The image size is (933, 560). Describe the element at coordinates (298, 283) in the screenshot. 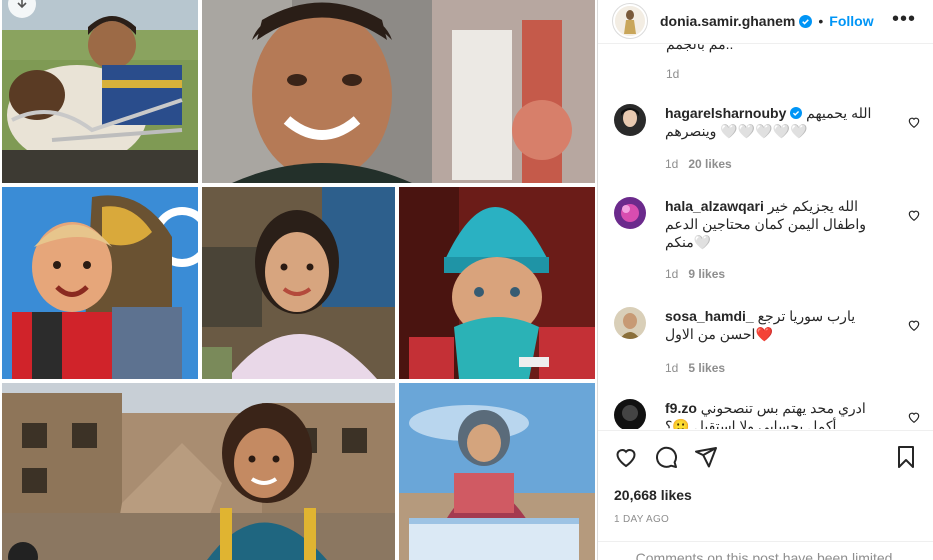

I see `photo-smiling-girl` at that location.